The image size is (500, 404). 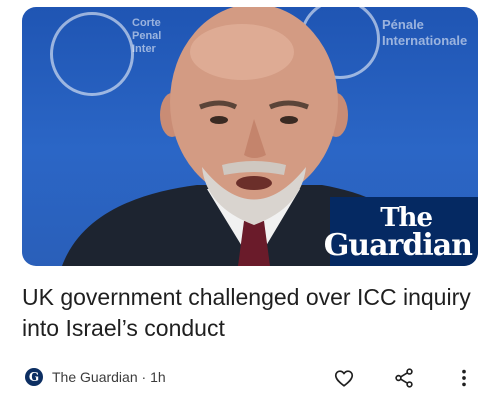 I want to click on guardian-logo: The Guardian, so click(x=401, y=231).